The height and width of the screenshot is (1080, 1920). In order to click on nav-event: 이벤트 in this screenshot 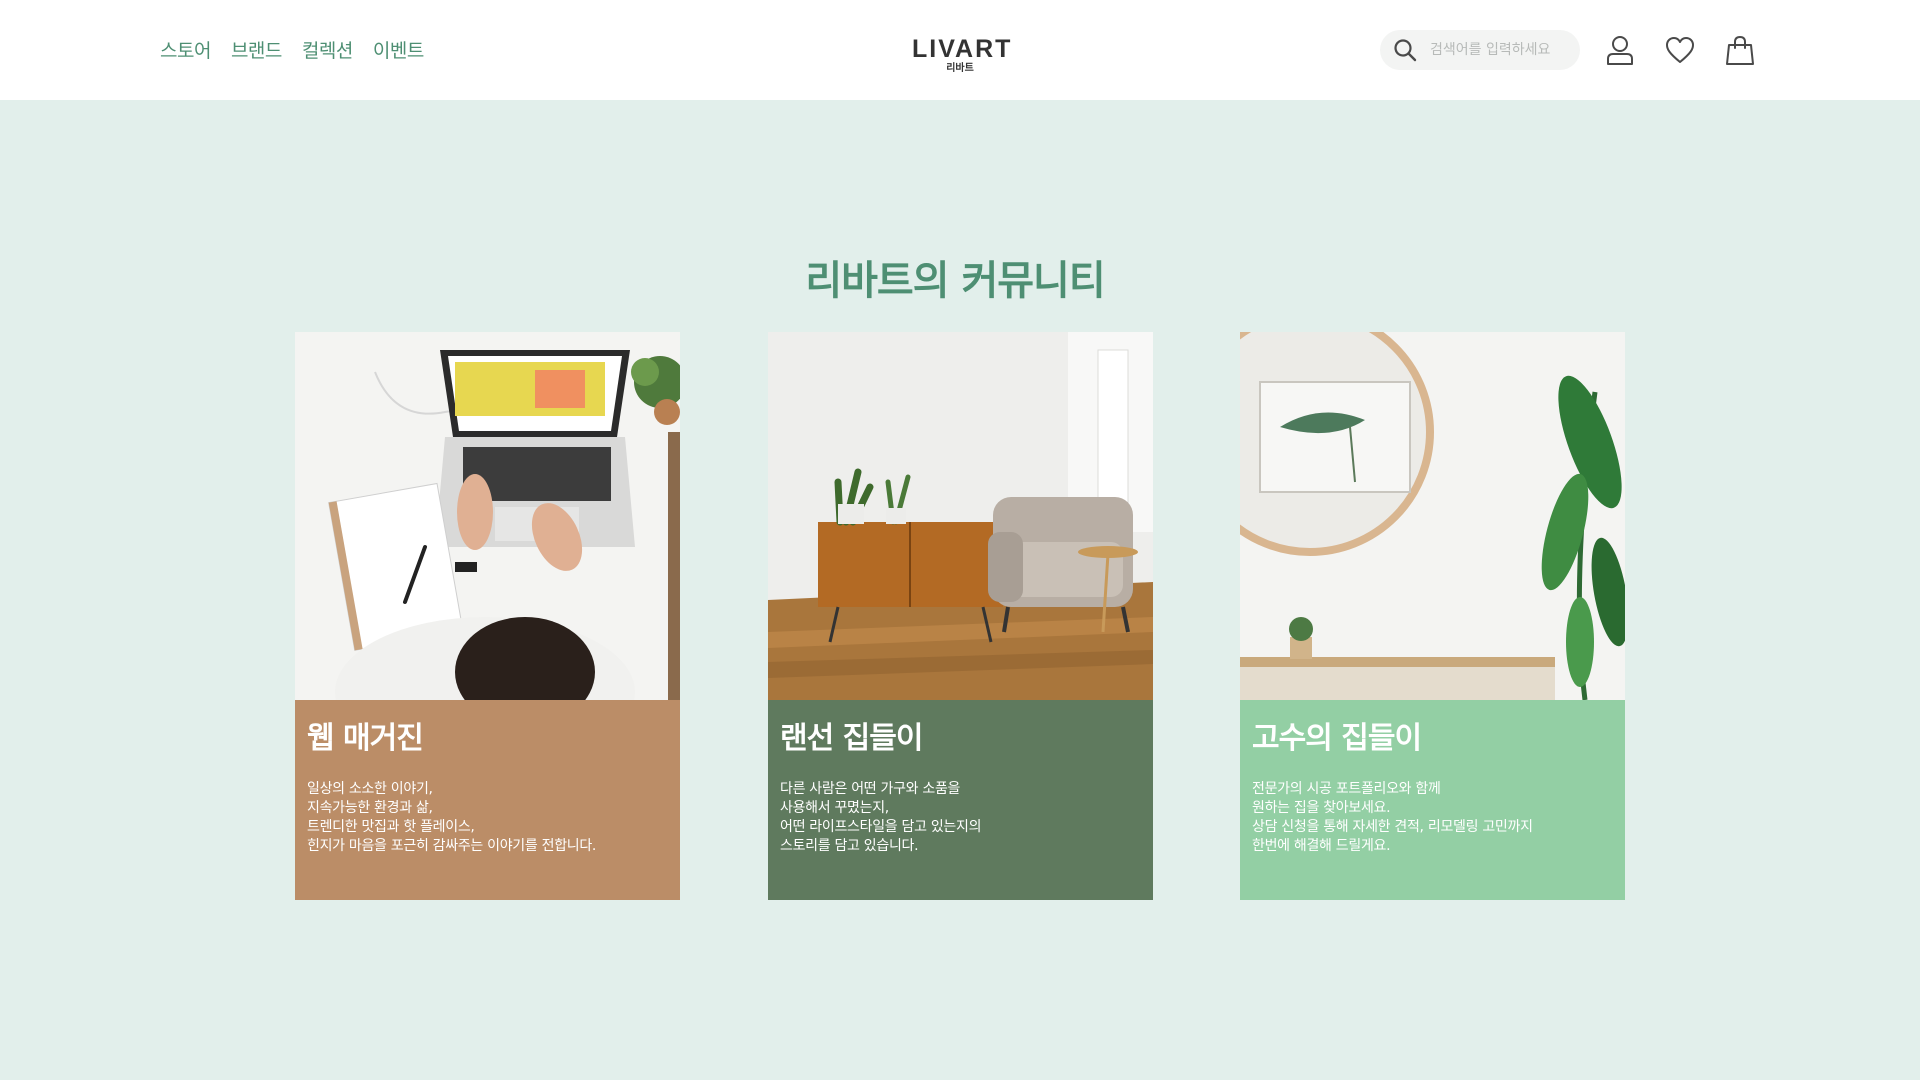, I will do `click(398, 49)`.